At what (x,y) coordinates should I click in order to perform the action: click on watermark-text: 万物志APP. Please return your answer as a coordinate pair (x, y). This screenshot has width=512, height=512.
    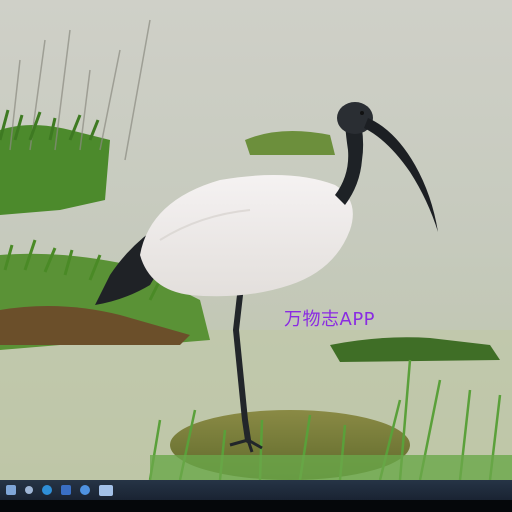
    Looking at the image, I should click on (330, 319).